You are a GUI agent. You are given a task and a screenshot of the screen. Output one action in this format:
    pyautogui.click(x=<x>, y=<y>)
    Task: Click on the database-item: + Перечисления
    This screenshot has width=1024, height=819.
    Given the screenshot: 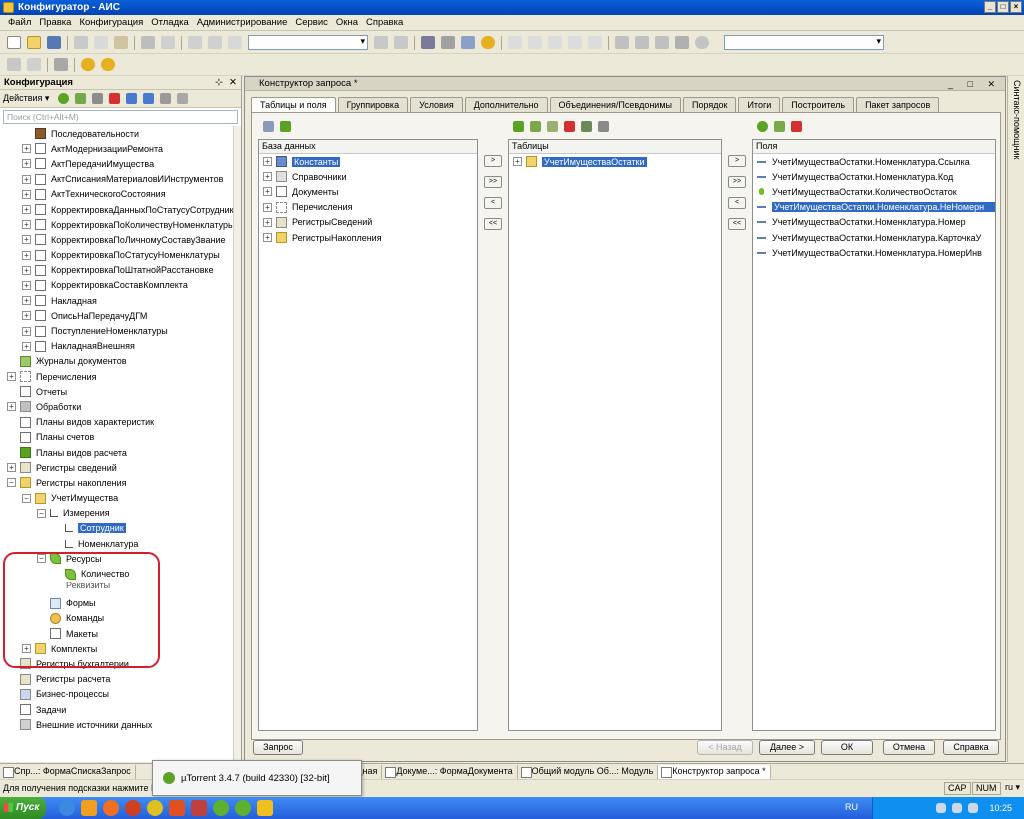 What is the action you would take?
    pyautogui.click(x=368, y=207)
    